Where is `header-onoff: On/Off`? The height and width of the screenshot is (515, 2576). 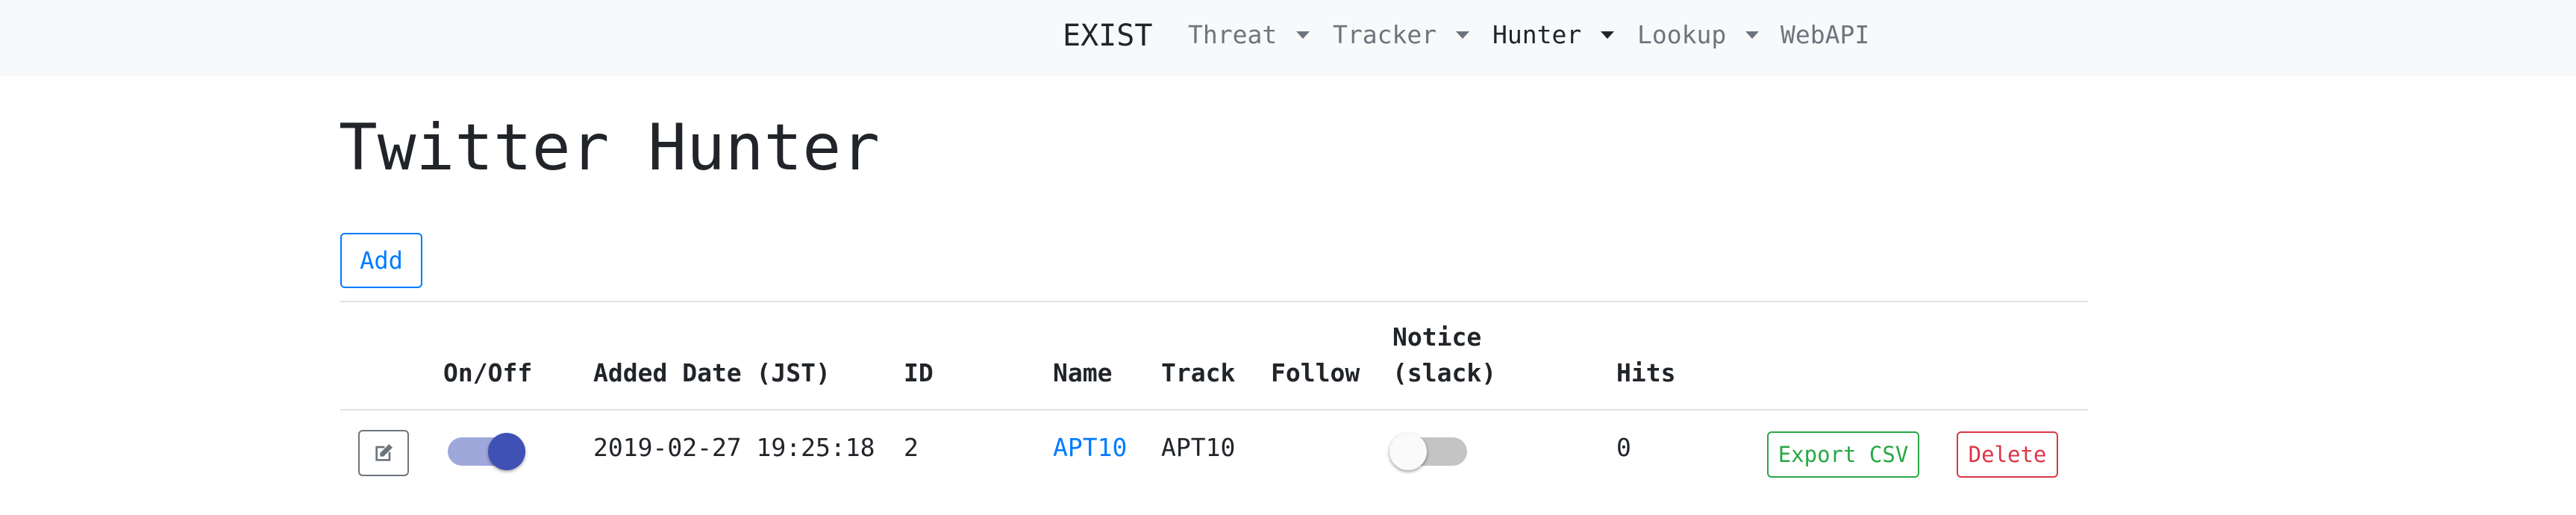
header-onoff: On/Off is located at coordinates (488, 372).